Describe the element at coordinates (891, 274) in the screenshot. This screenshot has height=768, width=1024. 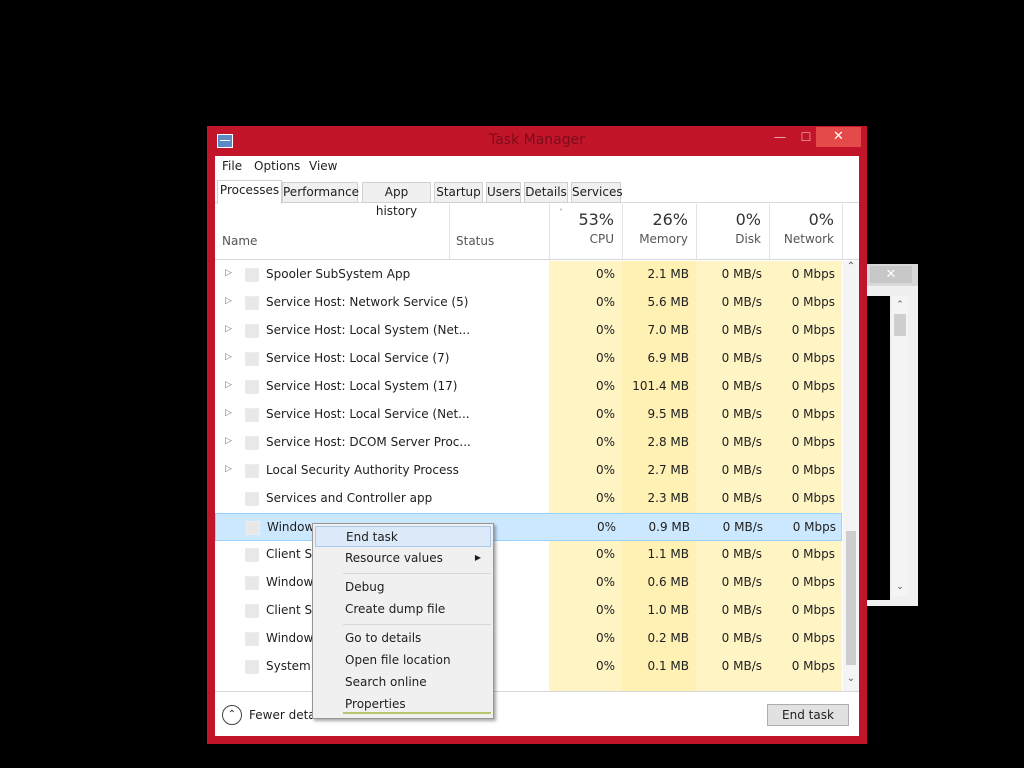
I see `background-window-close-button: ✕` at that location.